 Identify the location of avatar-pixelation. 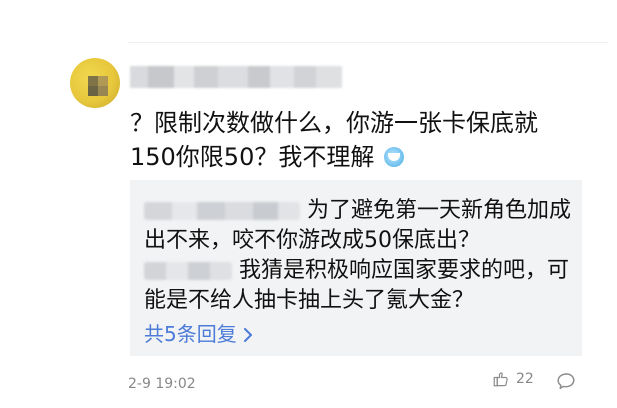
(98, 86).